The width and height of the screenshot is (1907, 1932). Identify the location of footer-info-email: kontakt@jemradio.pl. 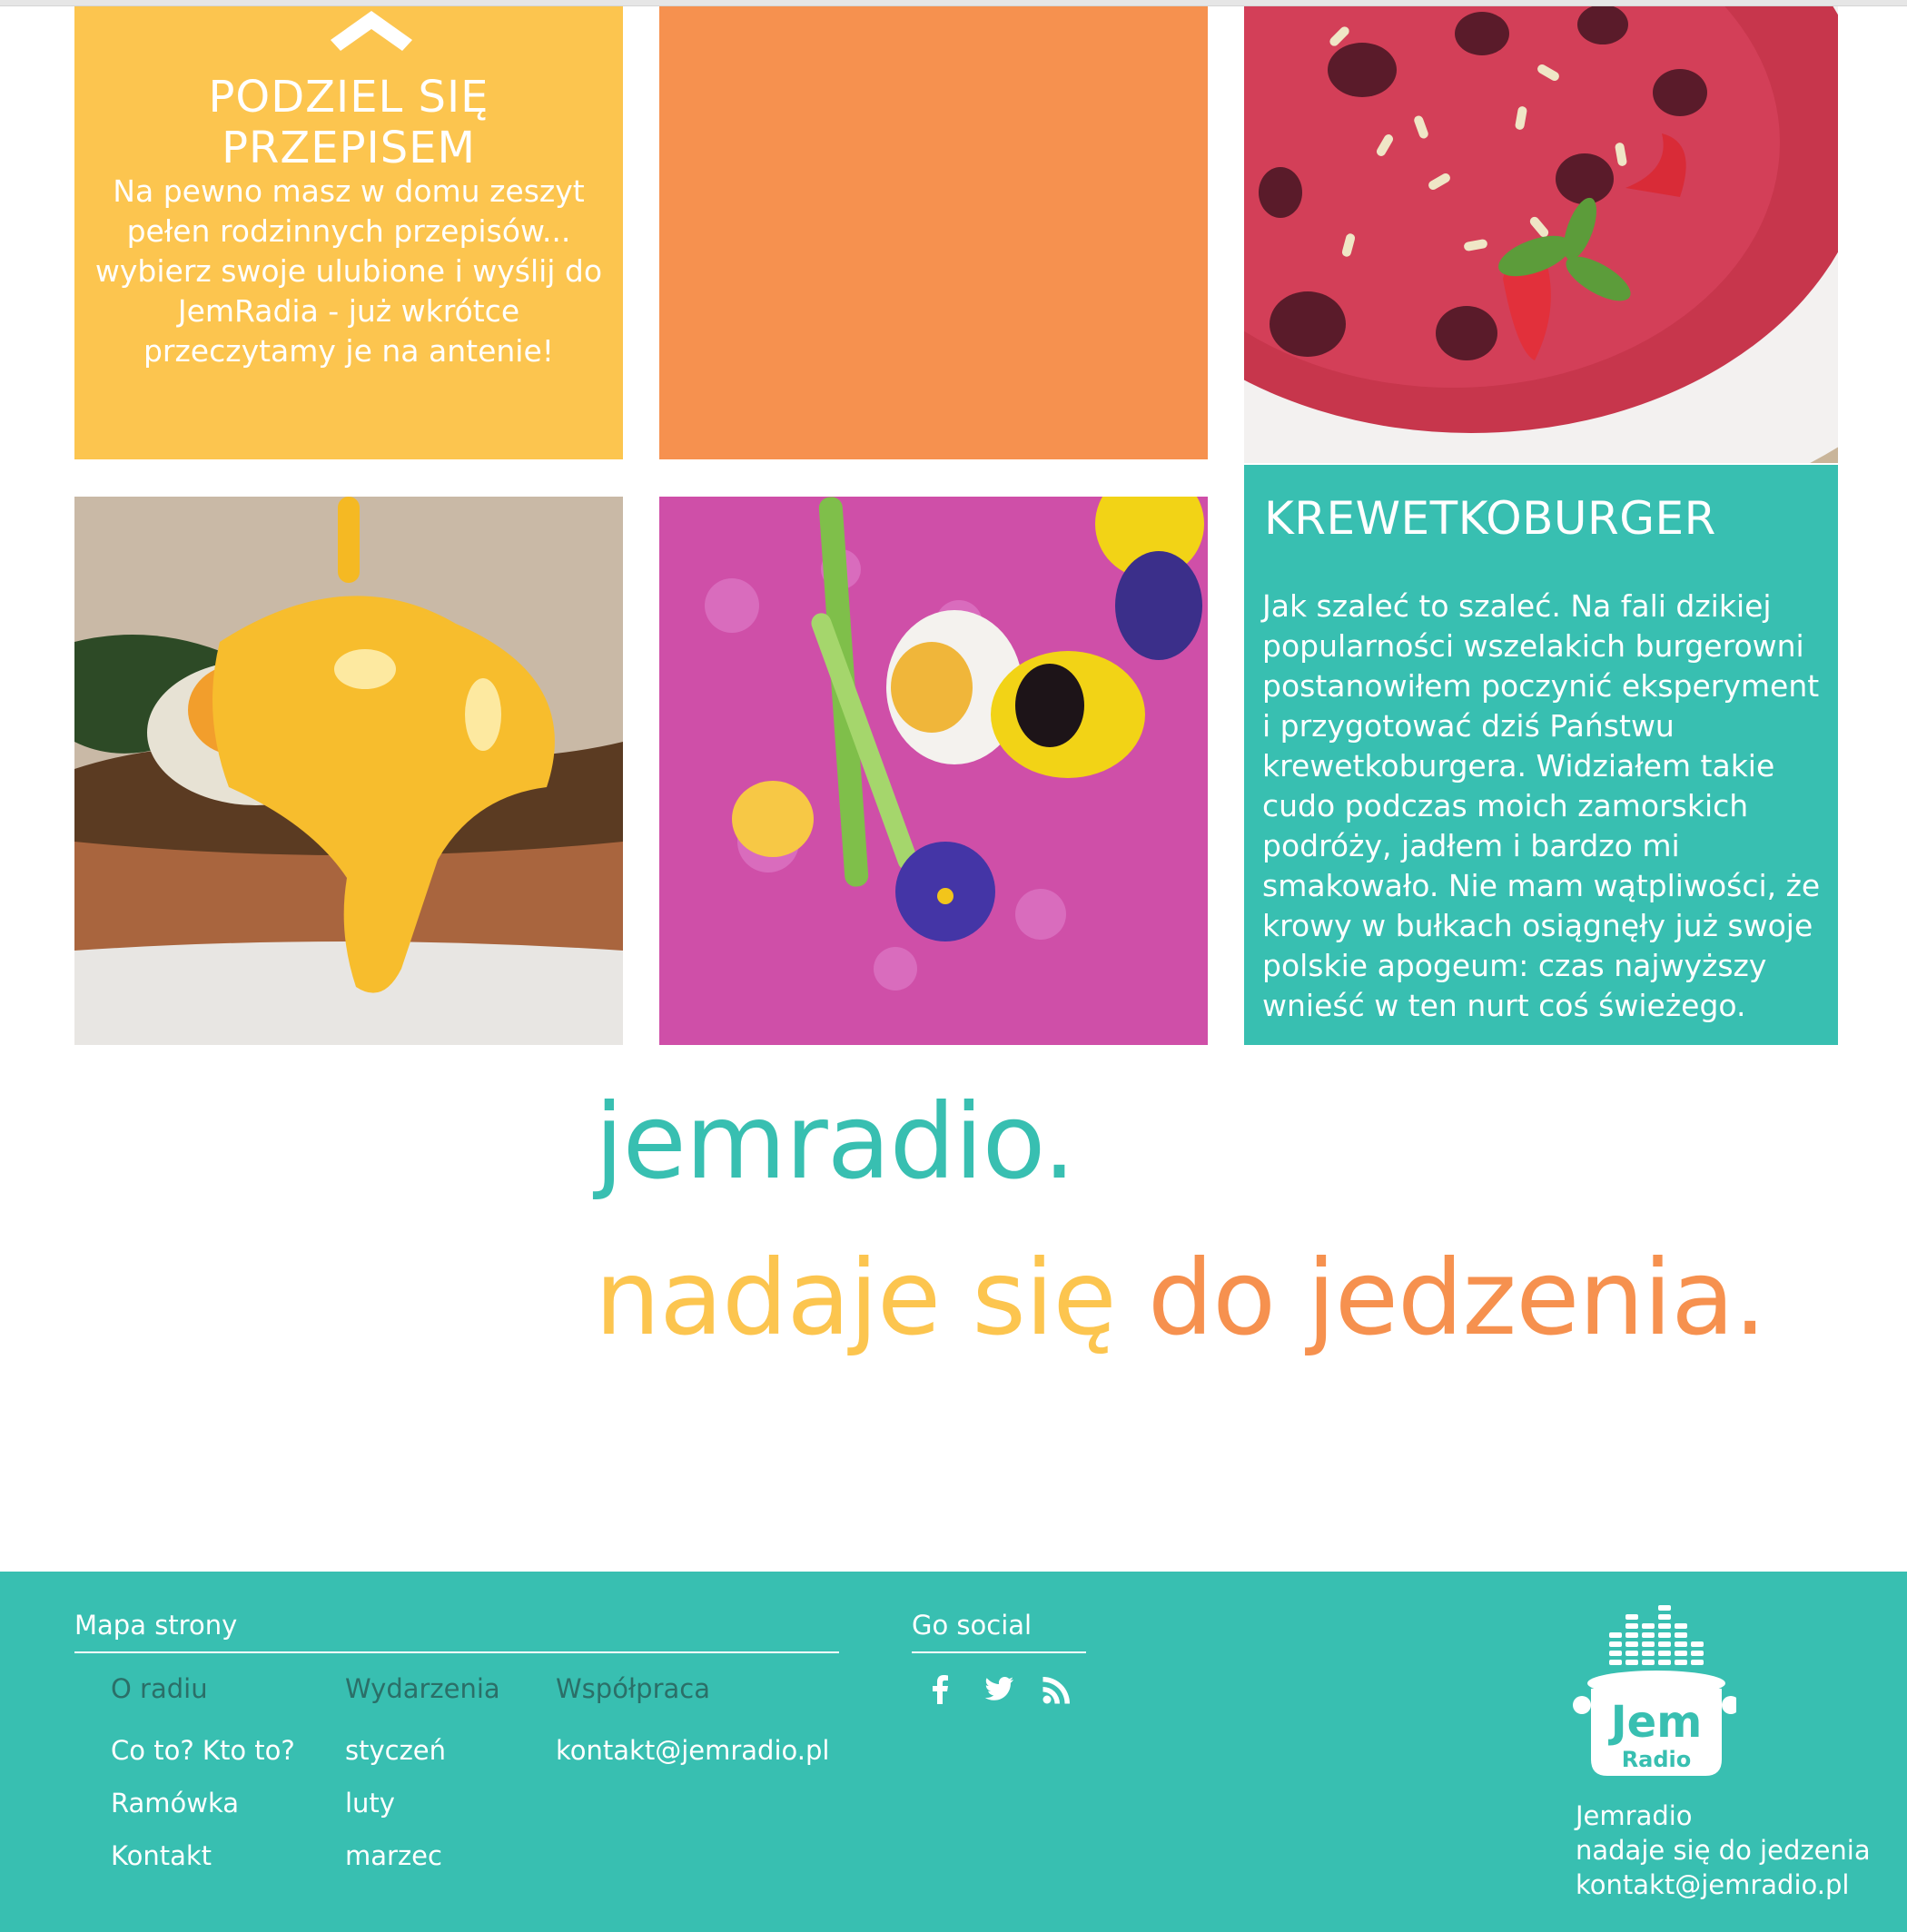
(1723, 1885).